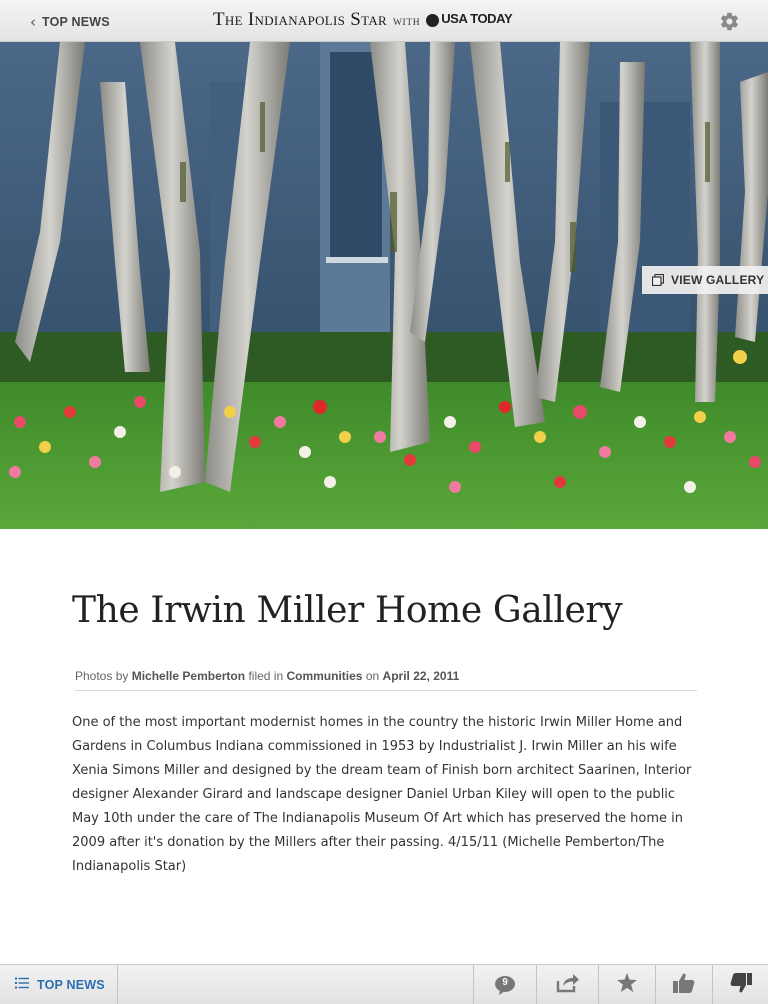 This screenshot has width=768, height=1004. Describe the element at coordinates (433, 20) in the screenshot. I see `usa-today-dot-icon` at that location.